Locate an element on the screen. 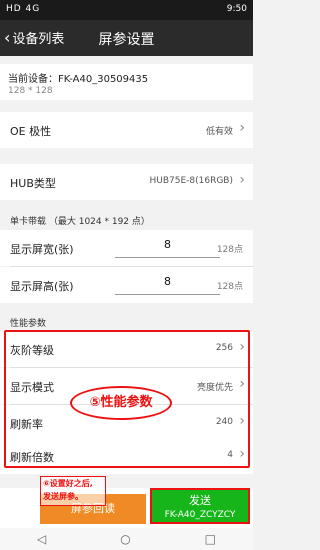 This screenshot has width=320, height=550. refresh-multiple-row: 刷新倍数 4 › is located at coordinates (126, 456).